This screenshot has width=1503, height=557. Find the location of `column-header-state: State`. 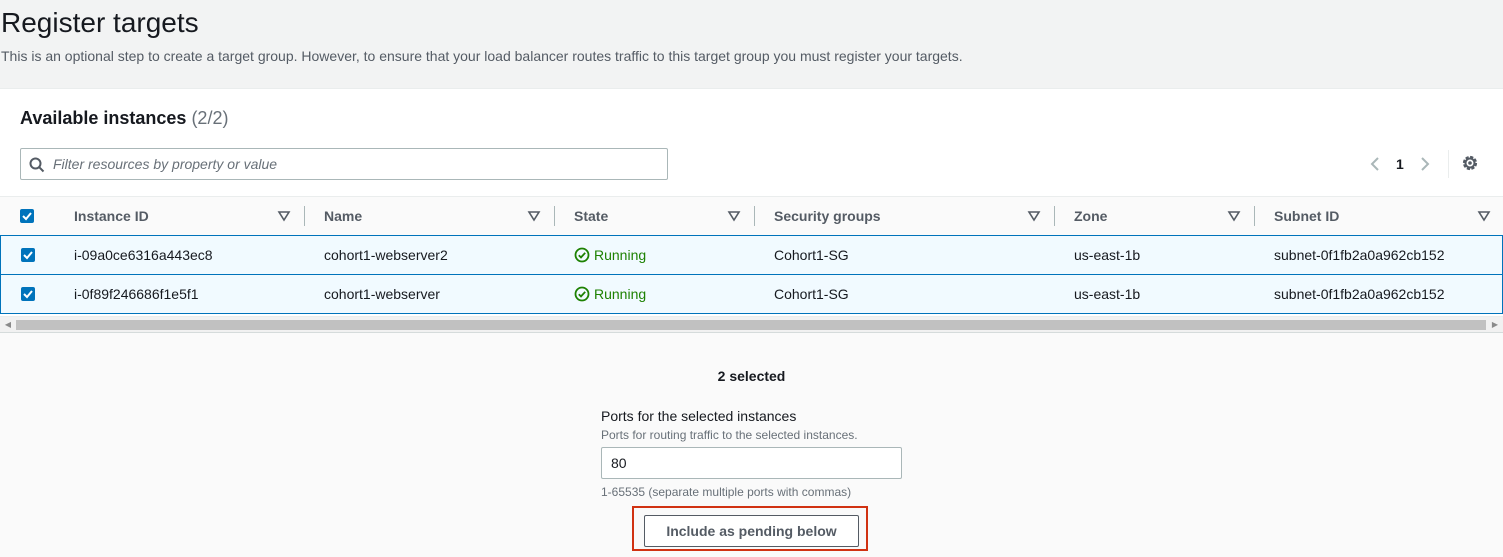

column-header-state: State is located at coordinates (591, 216).